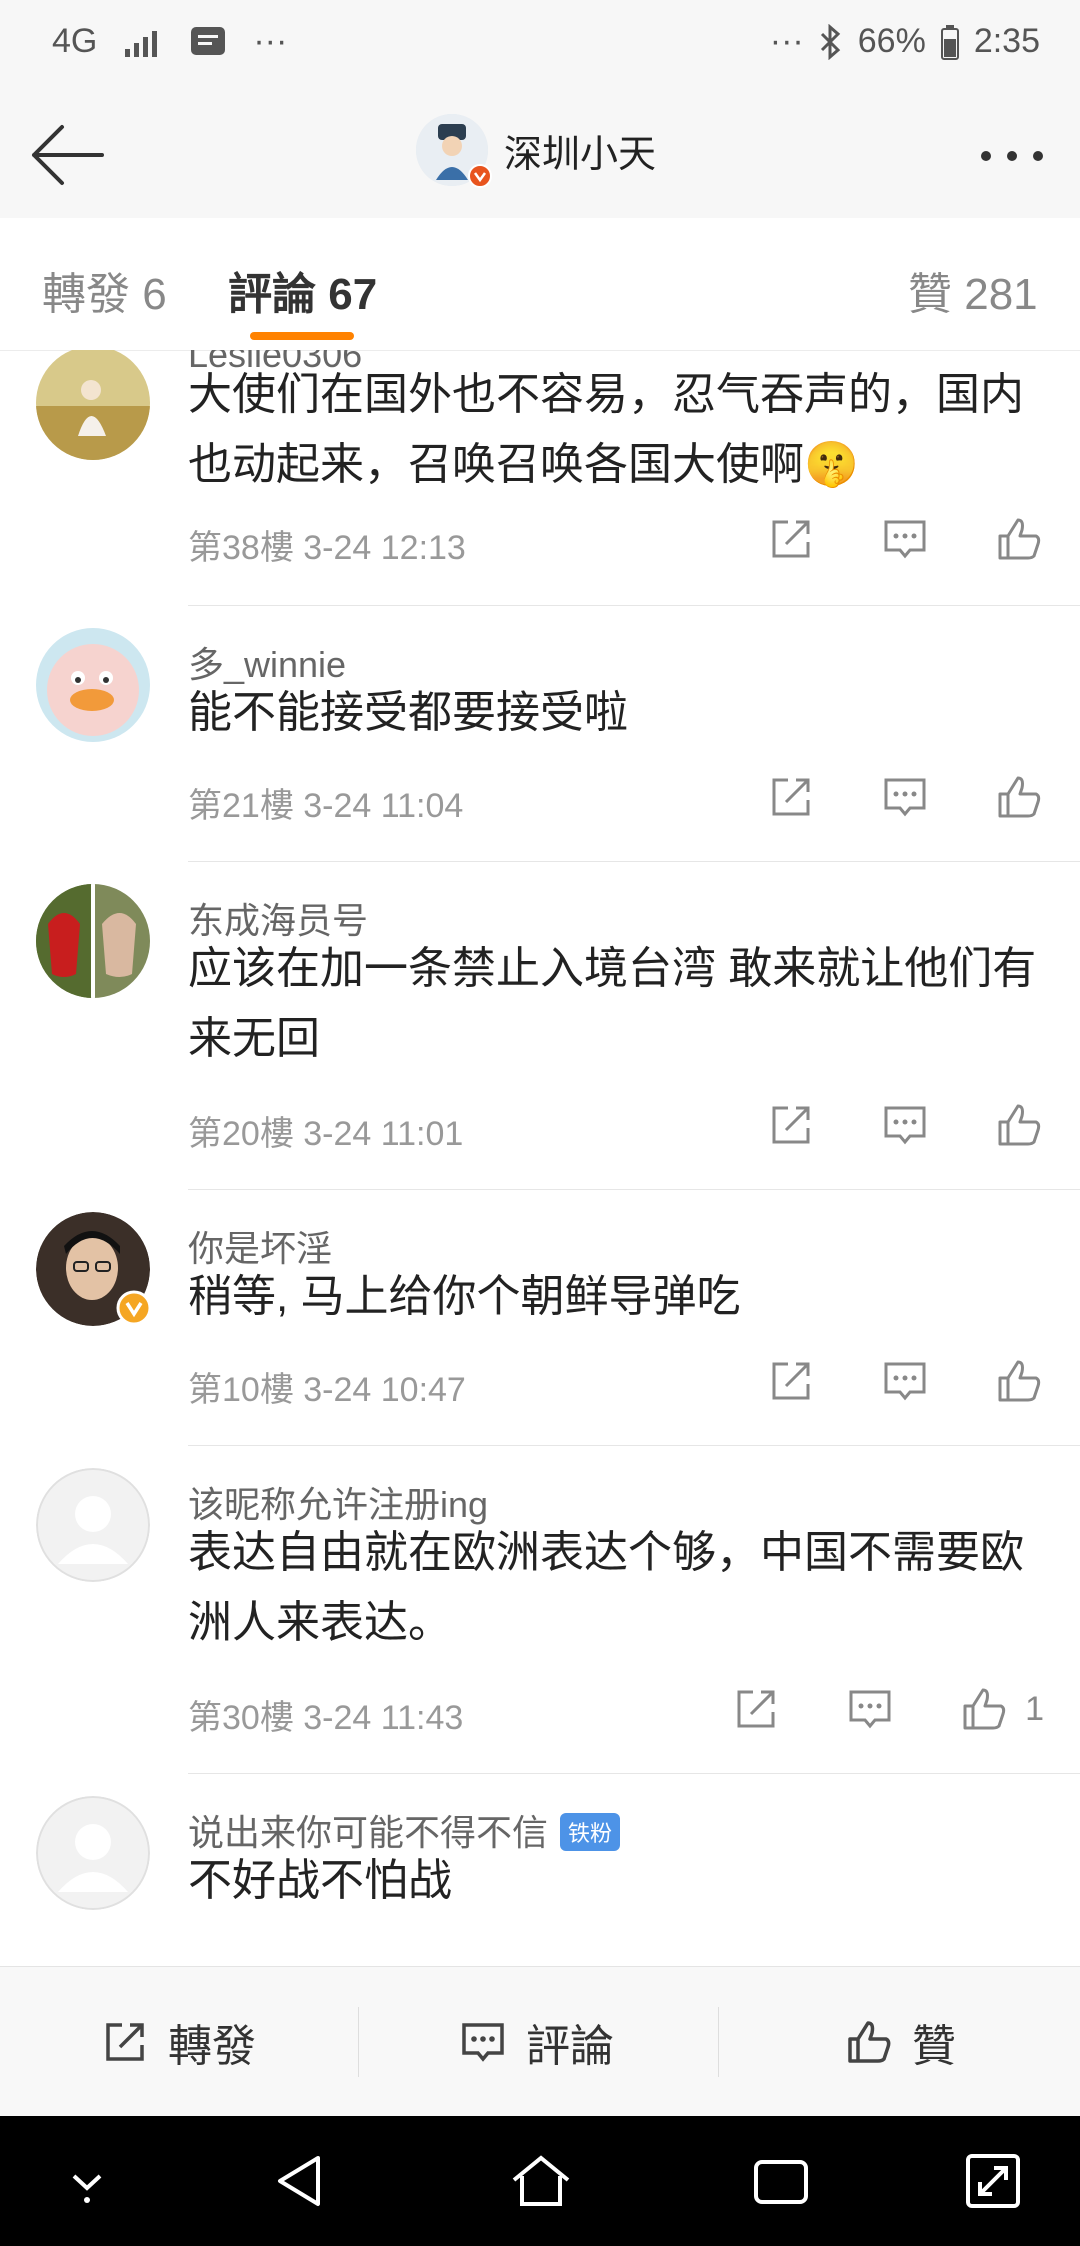 This screenshot has width=1080, height=2246. I want to click on bottom-repost-button: 轉發, so click(178, 2042).